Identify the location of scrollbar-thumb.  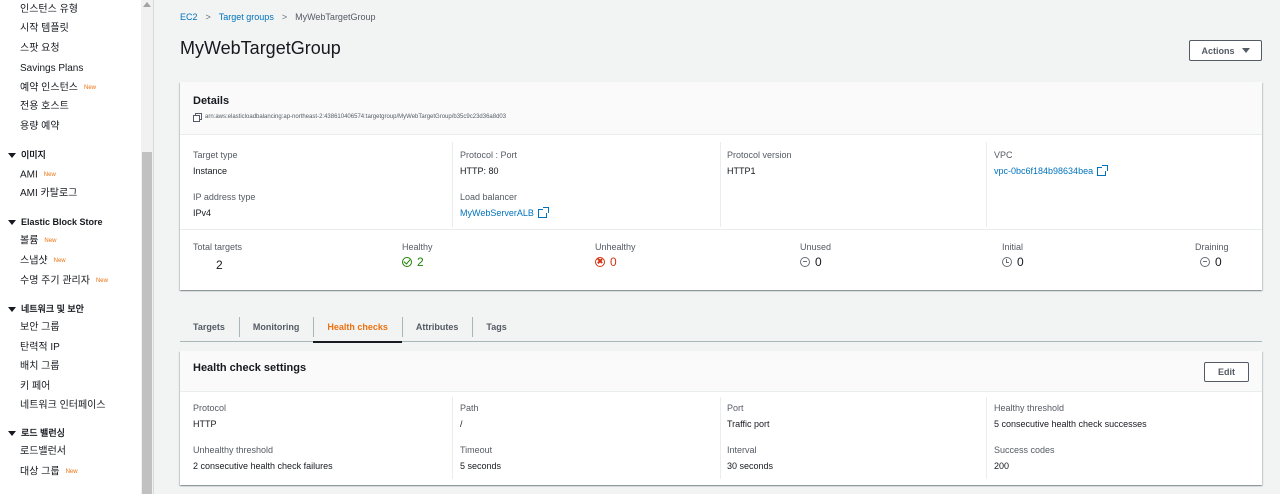
(147, 323).